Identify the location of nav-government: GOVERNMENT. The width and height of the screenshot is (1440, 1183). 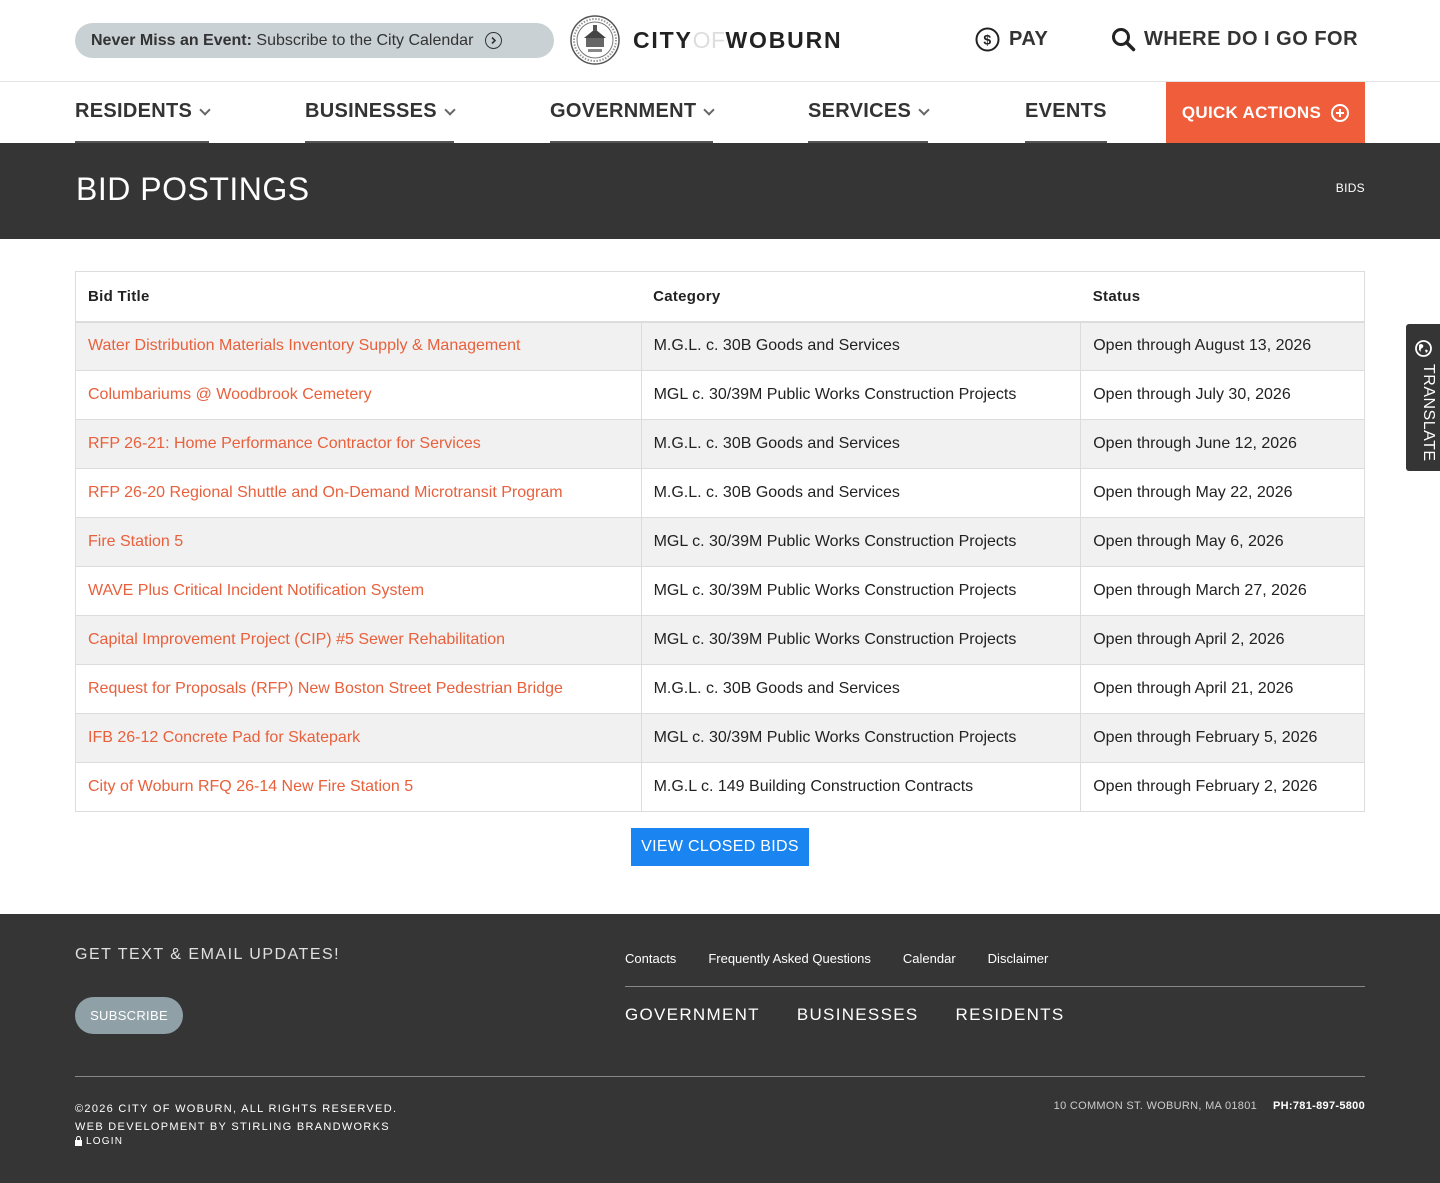
(633, 121).